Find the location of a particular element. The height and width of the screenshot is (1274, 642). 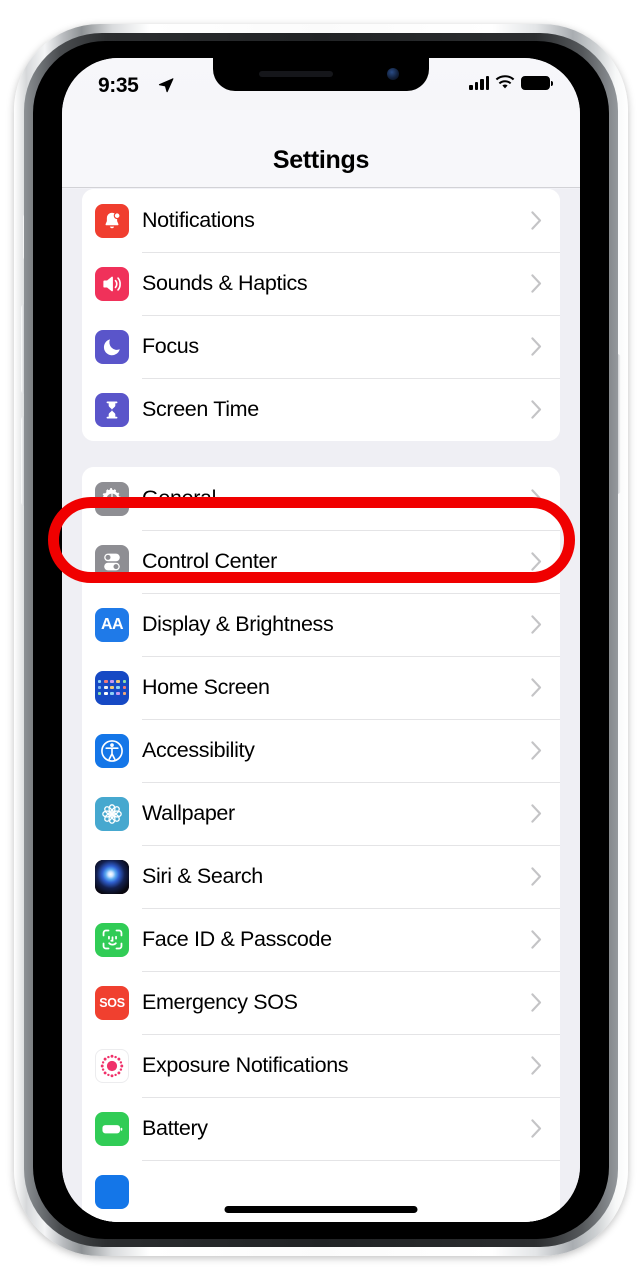

wifi-icon is located at coordinates (505, 82).